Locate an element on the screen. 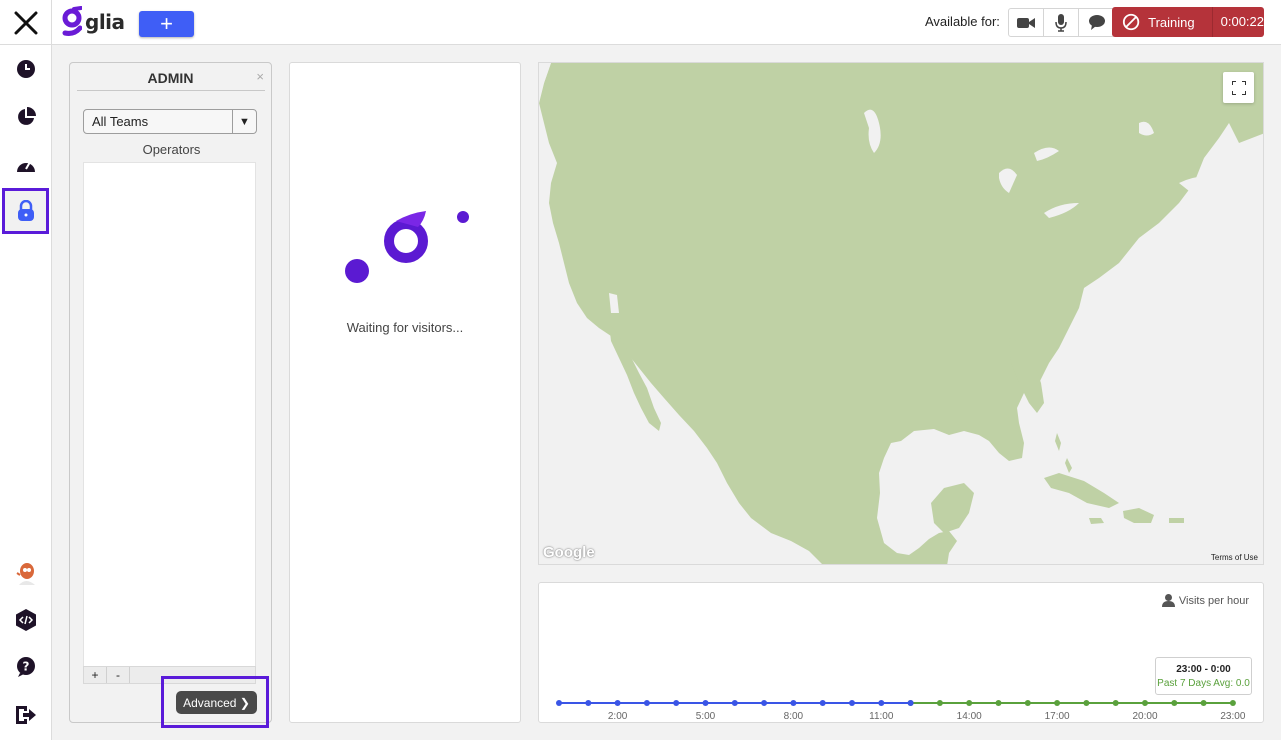  legend-label: Visits per hour is located at coordinates (1213, 600).